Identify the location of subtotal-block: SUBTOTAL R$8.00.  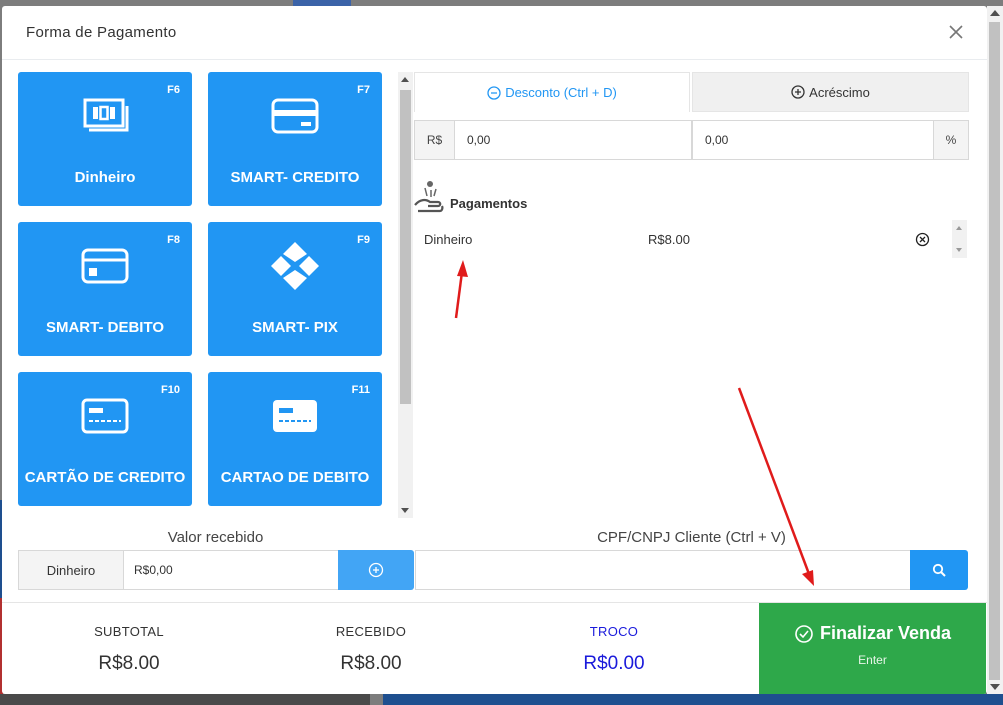
(129, 639).